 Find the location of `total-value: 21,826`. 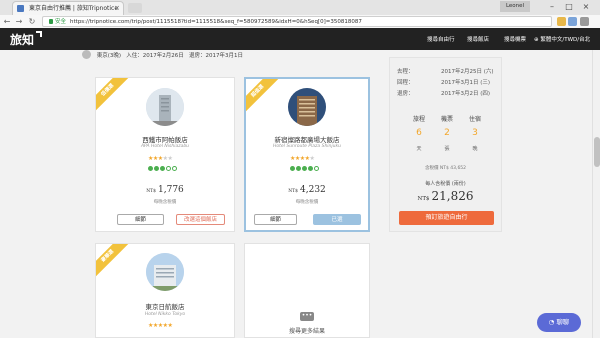

total-value: 21,826 is located at coordinates (452, 196).